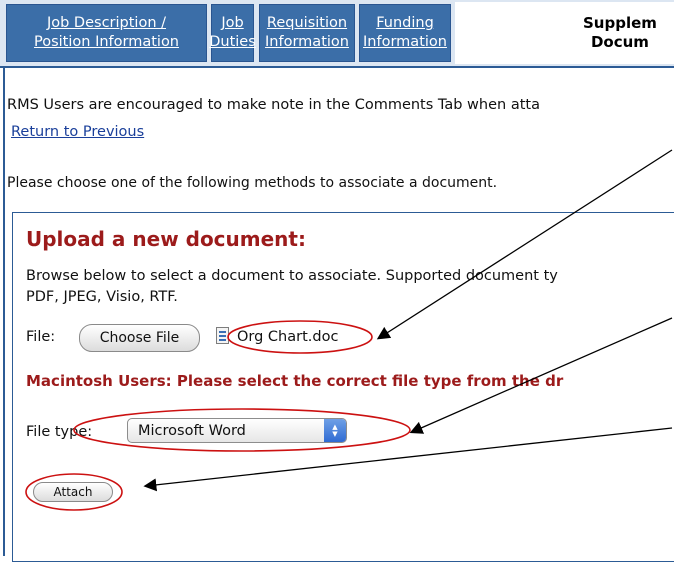 This screenshot has width=674, height=562. I want to click on annotation-ellipse-file-type, so click(242, 430).